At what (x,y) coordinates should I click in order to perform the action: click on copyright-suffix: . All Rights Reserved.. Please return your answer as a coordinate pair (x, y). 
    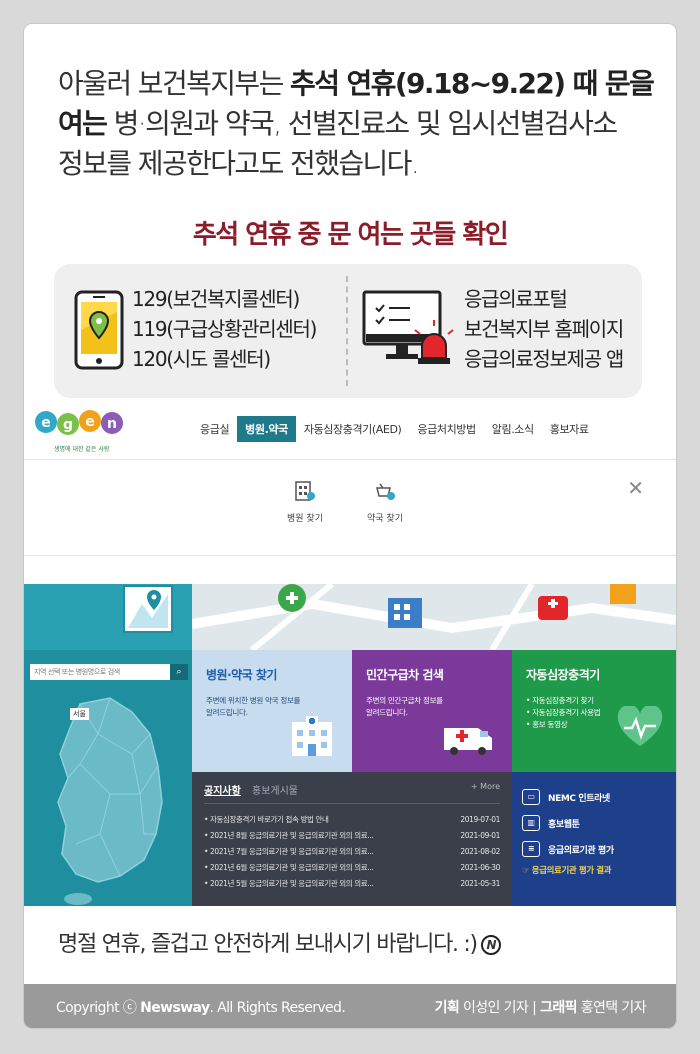
    Looking at the image, I should click on (277, 1008).